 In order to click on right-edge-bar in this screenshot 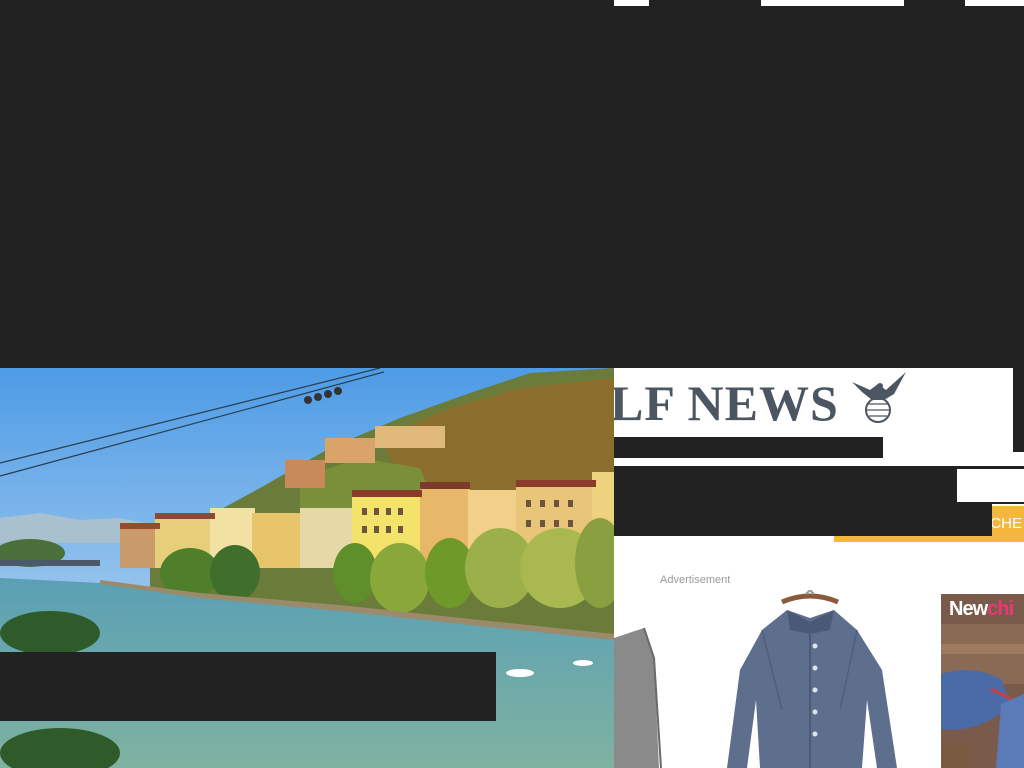, I will do `click(1018, 410)`.